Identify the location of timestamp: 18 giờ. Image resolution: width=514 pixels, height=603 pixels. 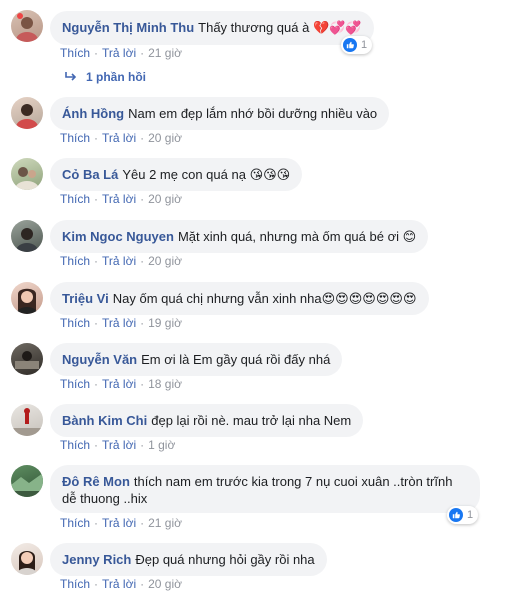
(165, 384).